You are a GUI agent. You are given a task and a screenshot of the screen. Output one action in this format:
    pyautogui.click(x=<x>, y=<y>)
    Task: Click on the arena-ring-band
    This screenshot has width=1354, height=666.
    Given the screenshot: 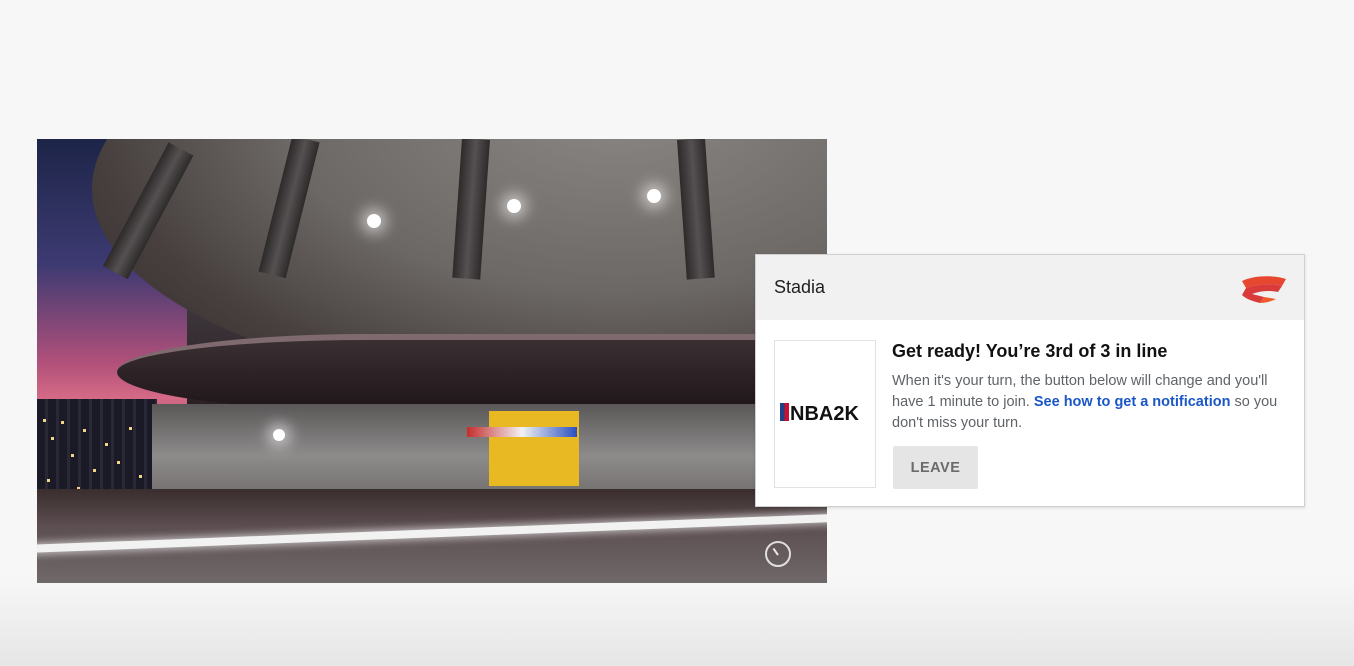 What is the action you would take?
    pyautogui.click(x=472, y=372)
    